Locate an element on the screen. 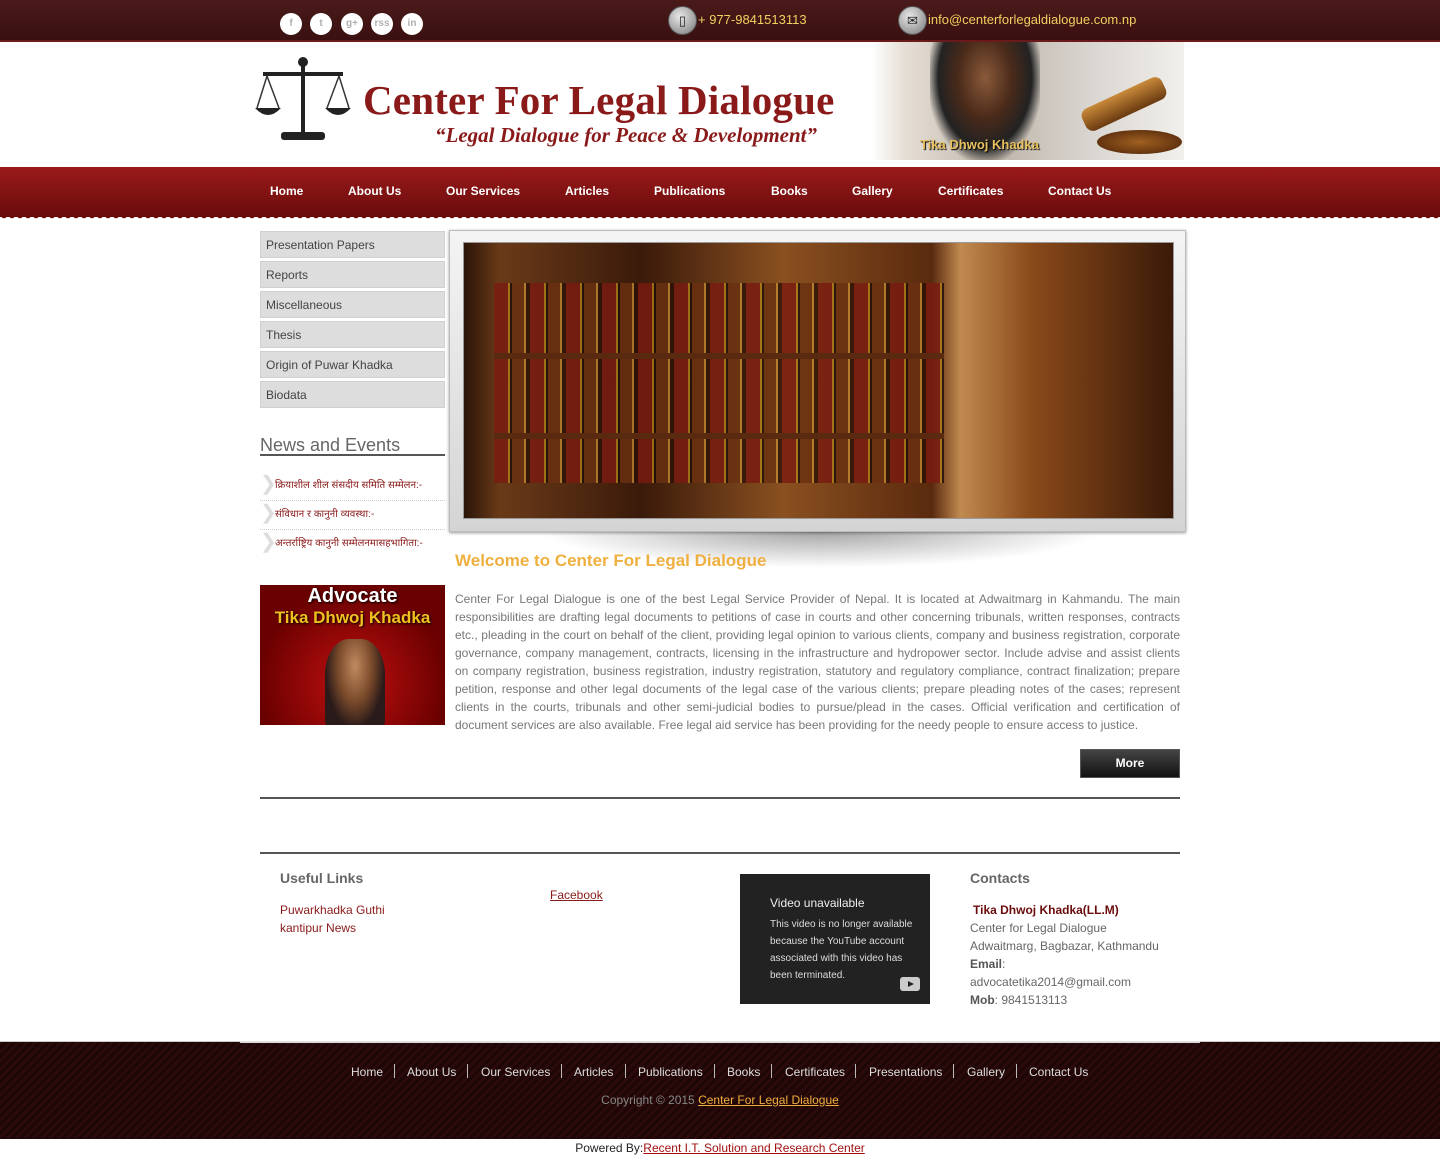 The height and width of the screenshot is (1157, 1440). linkedin-icon: in is located at coordinates (412, 24).